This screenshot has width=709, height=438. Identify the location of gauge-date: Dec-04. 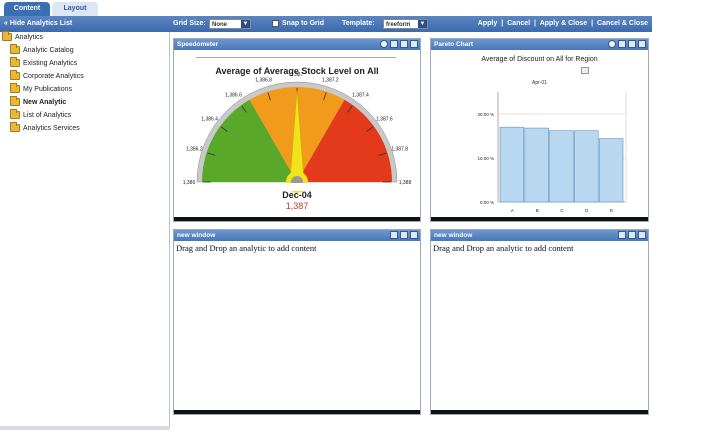
(297, 195).